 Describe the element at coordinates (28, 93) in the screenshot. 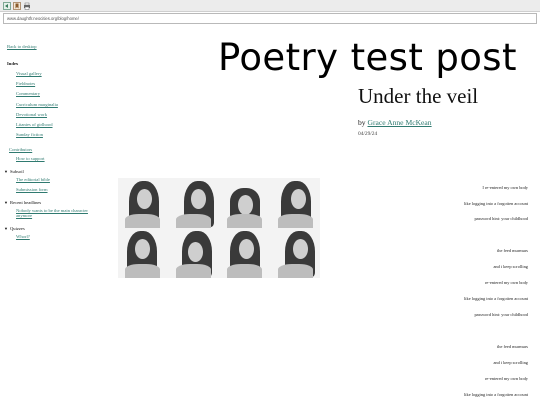

I see `nav-commentary: Commentary` at that location.